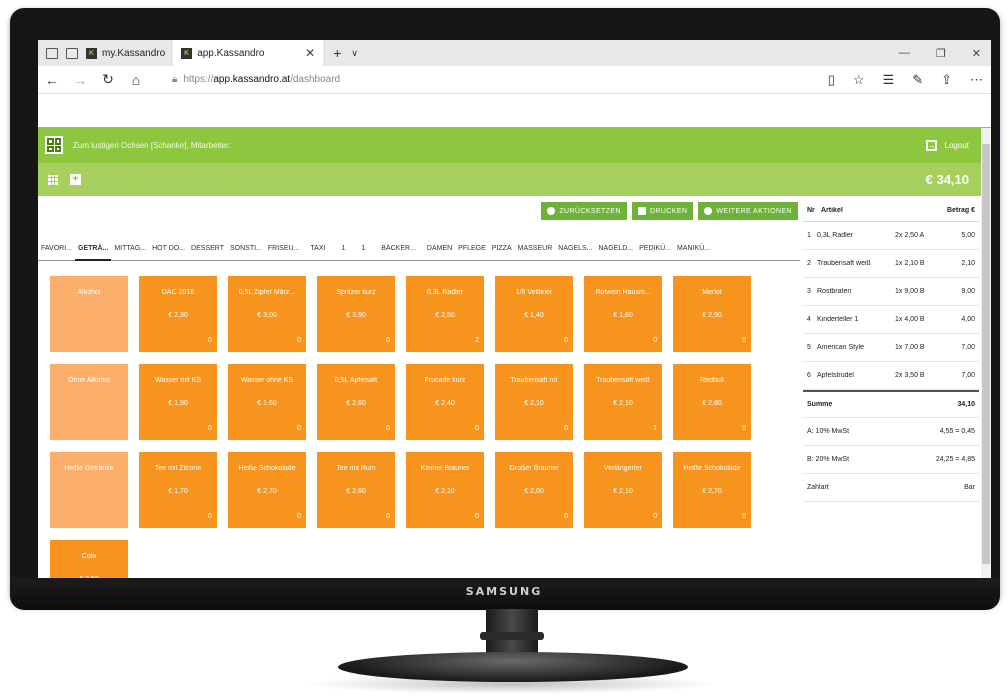 Image resolution: width=1008 pixels, height=696 pixels. What do you see at coordinates (178, 380) in the screenshot?
I see `product-name: Wasser mit KS` at bounding box center [178, 380].